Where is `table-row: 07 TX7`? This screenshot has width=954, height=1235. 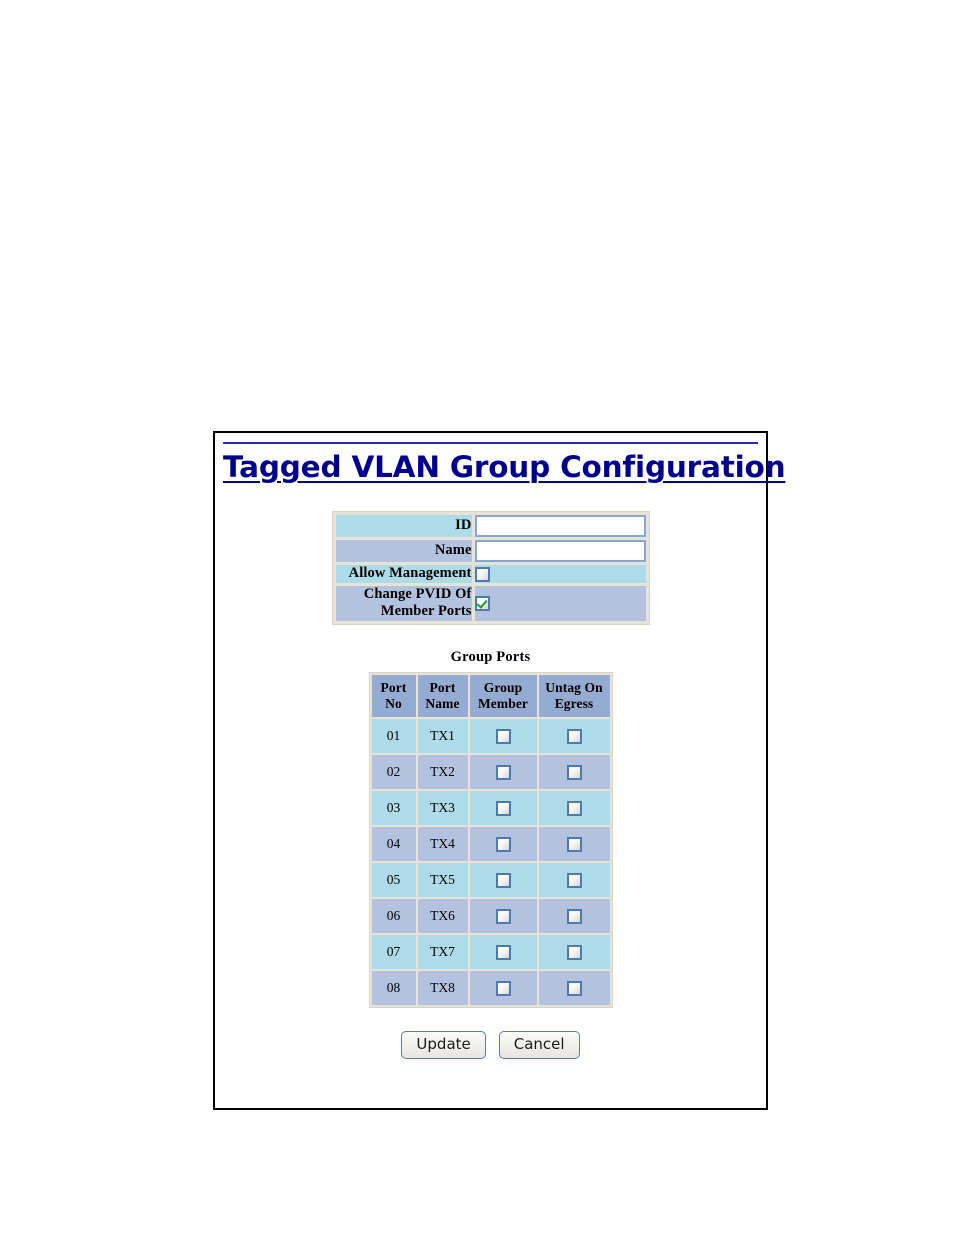
table-row: 07 TX7 is located at coordinates (490, 951).